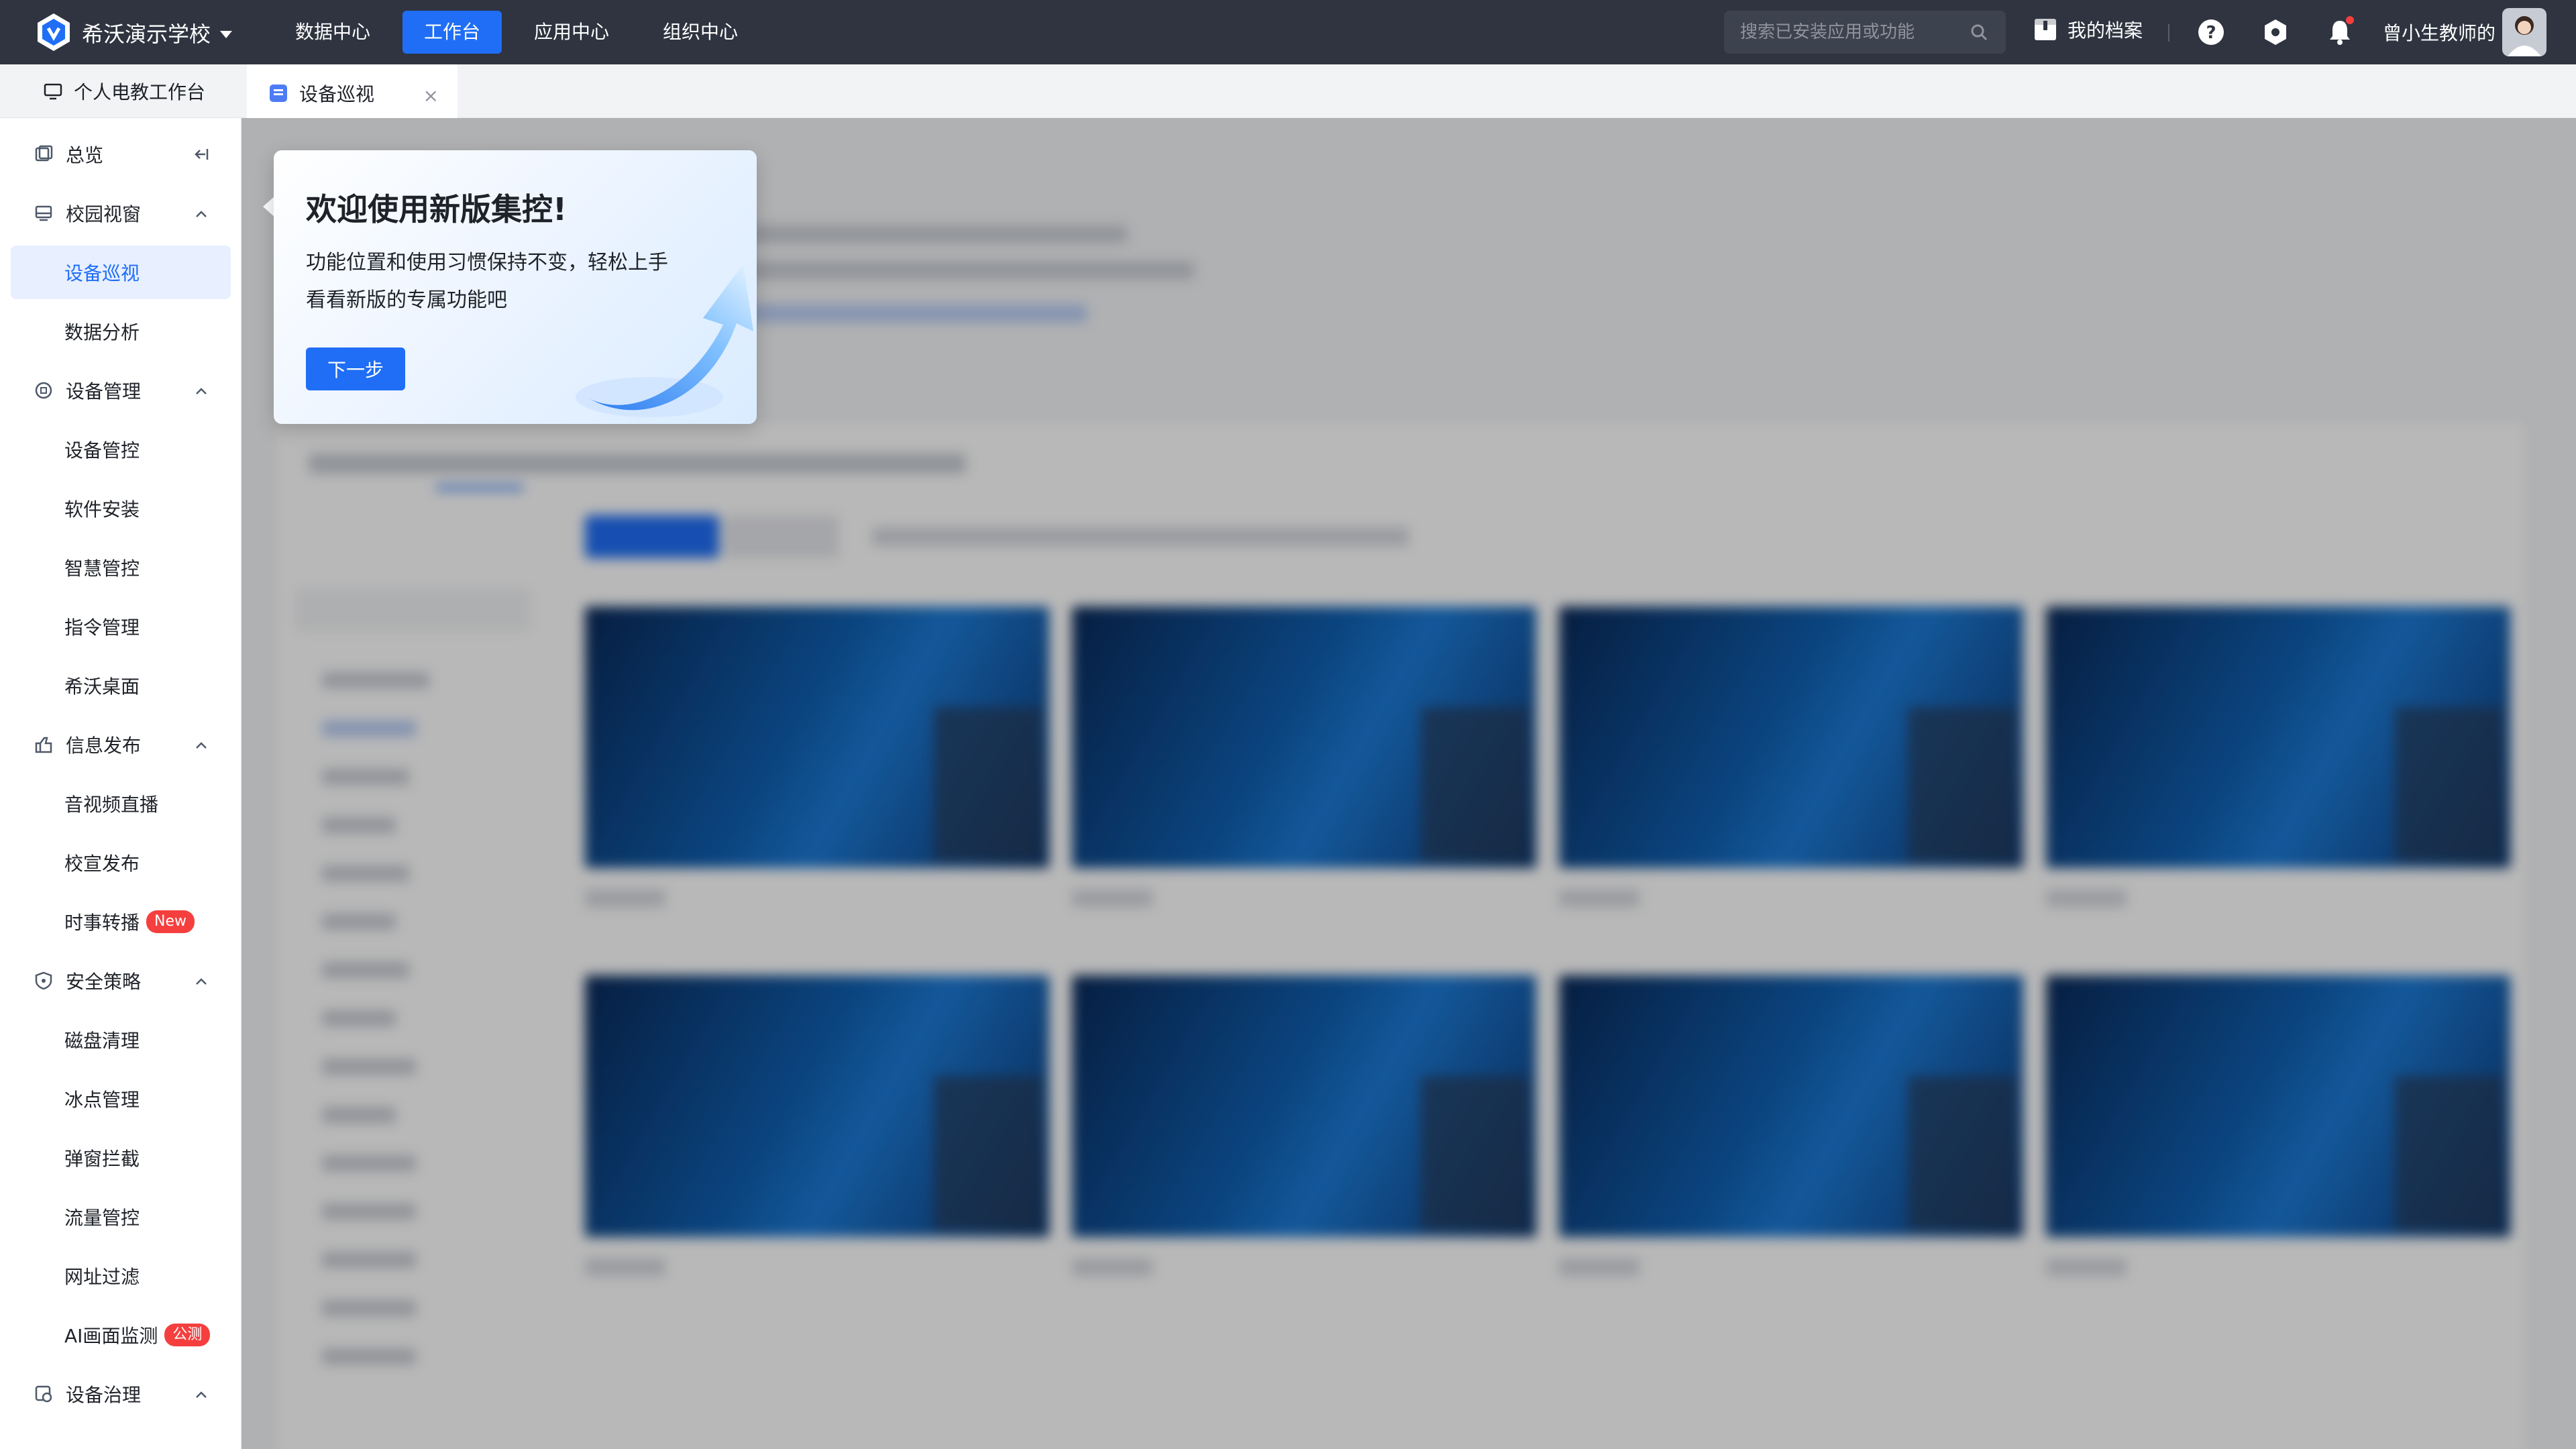  I want to click on close-tab-icon: ×, so click(431, 96).